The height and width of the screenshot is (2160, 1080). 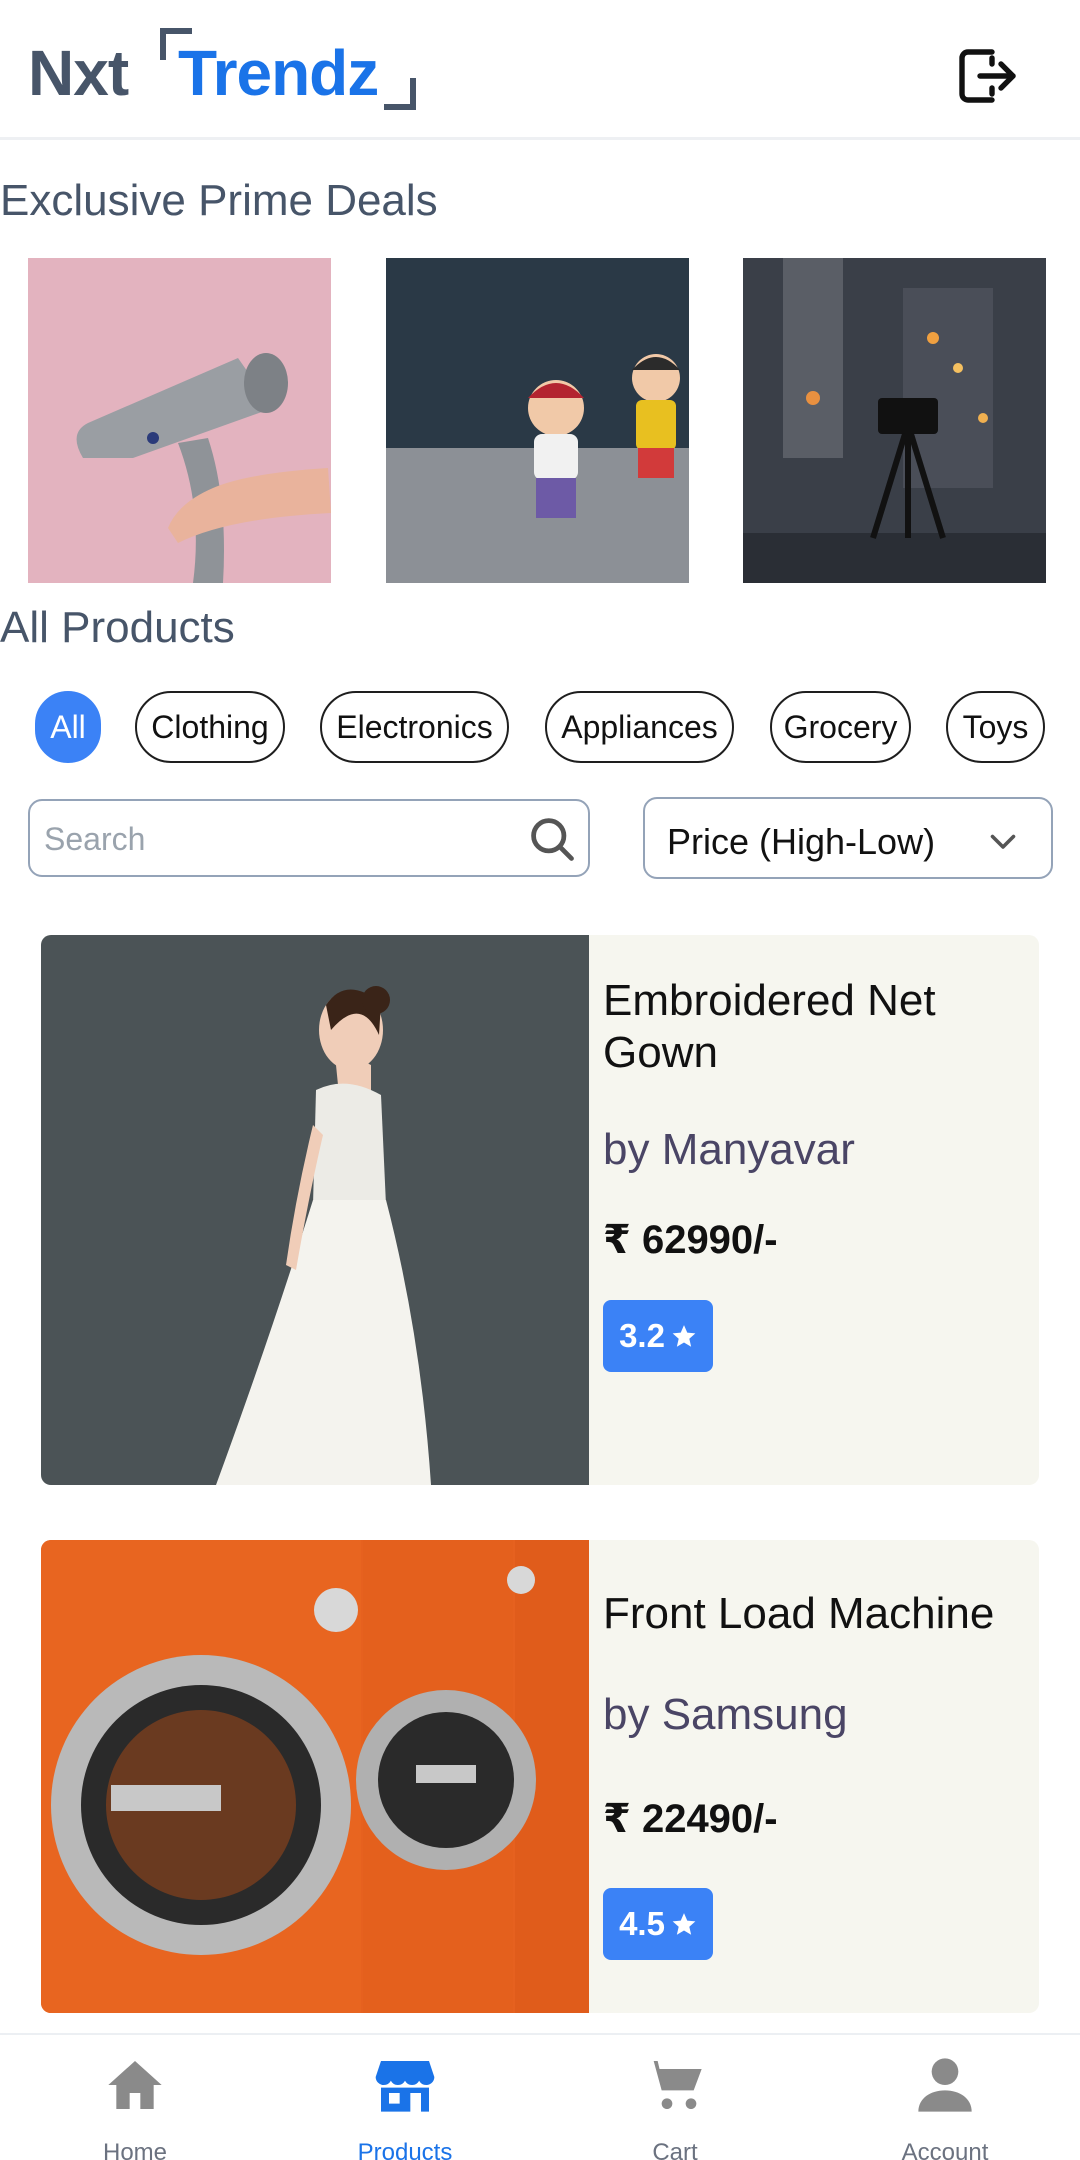 I want to click on product-rating: 3.2, so click(x=642, y=1335).